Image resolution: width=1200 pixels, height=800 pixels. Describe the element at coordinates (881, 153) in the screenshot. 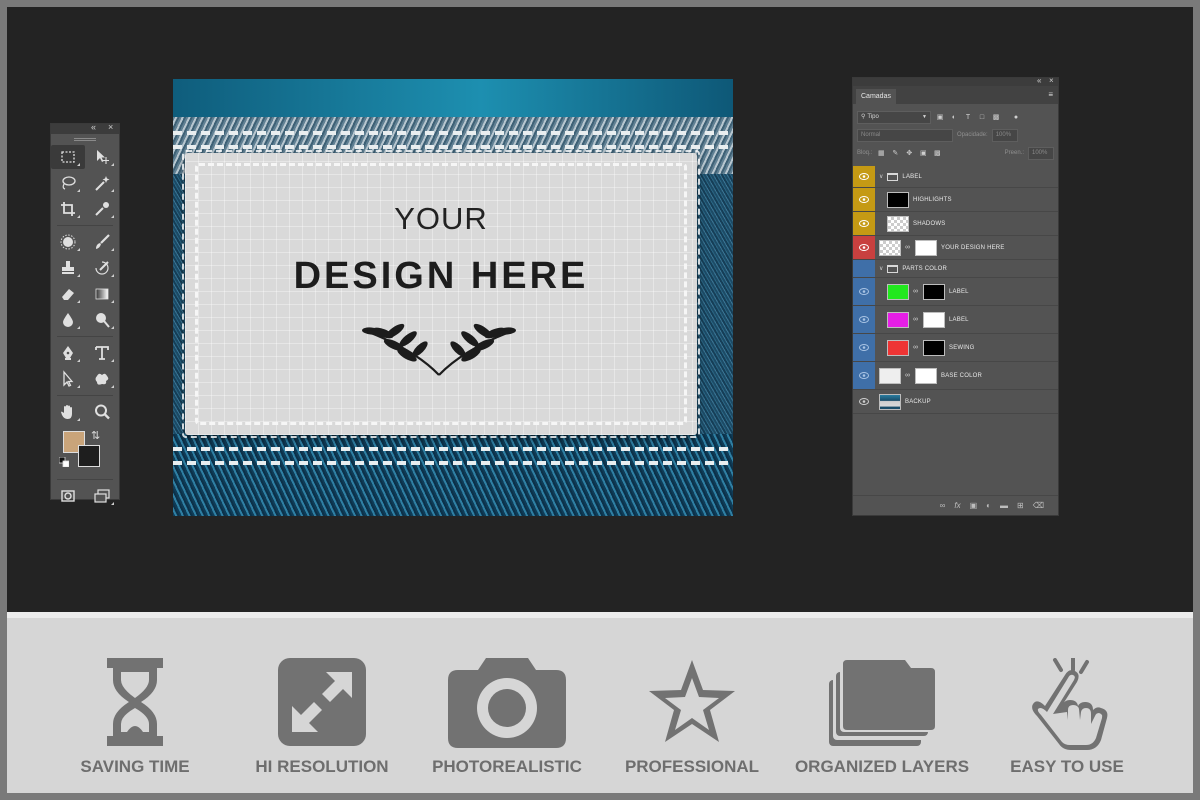

I see `lock-transparent-icon: ▦` at that location.